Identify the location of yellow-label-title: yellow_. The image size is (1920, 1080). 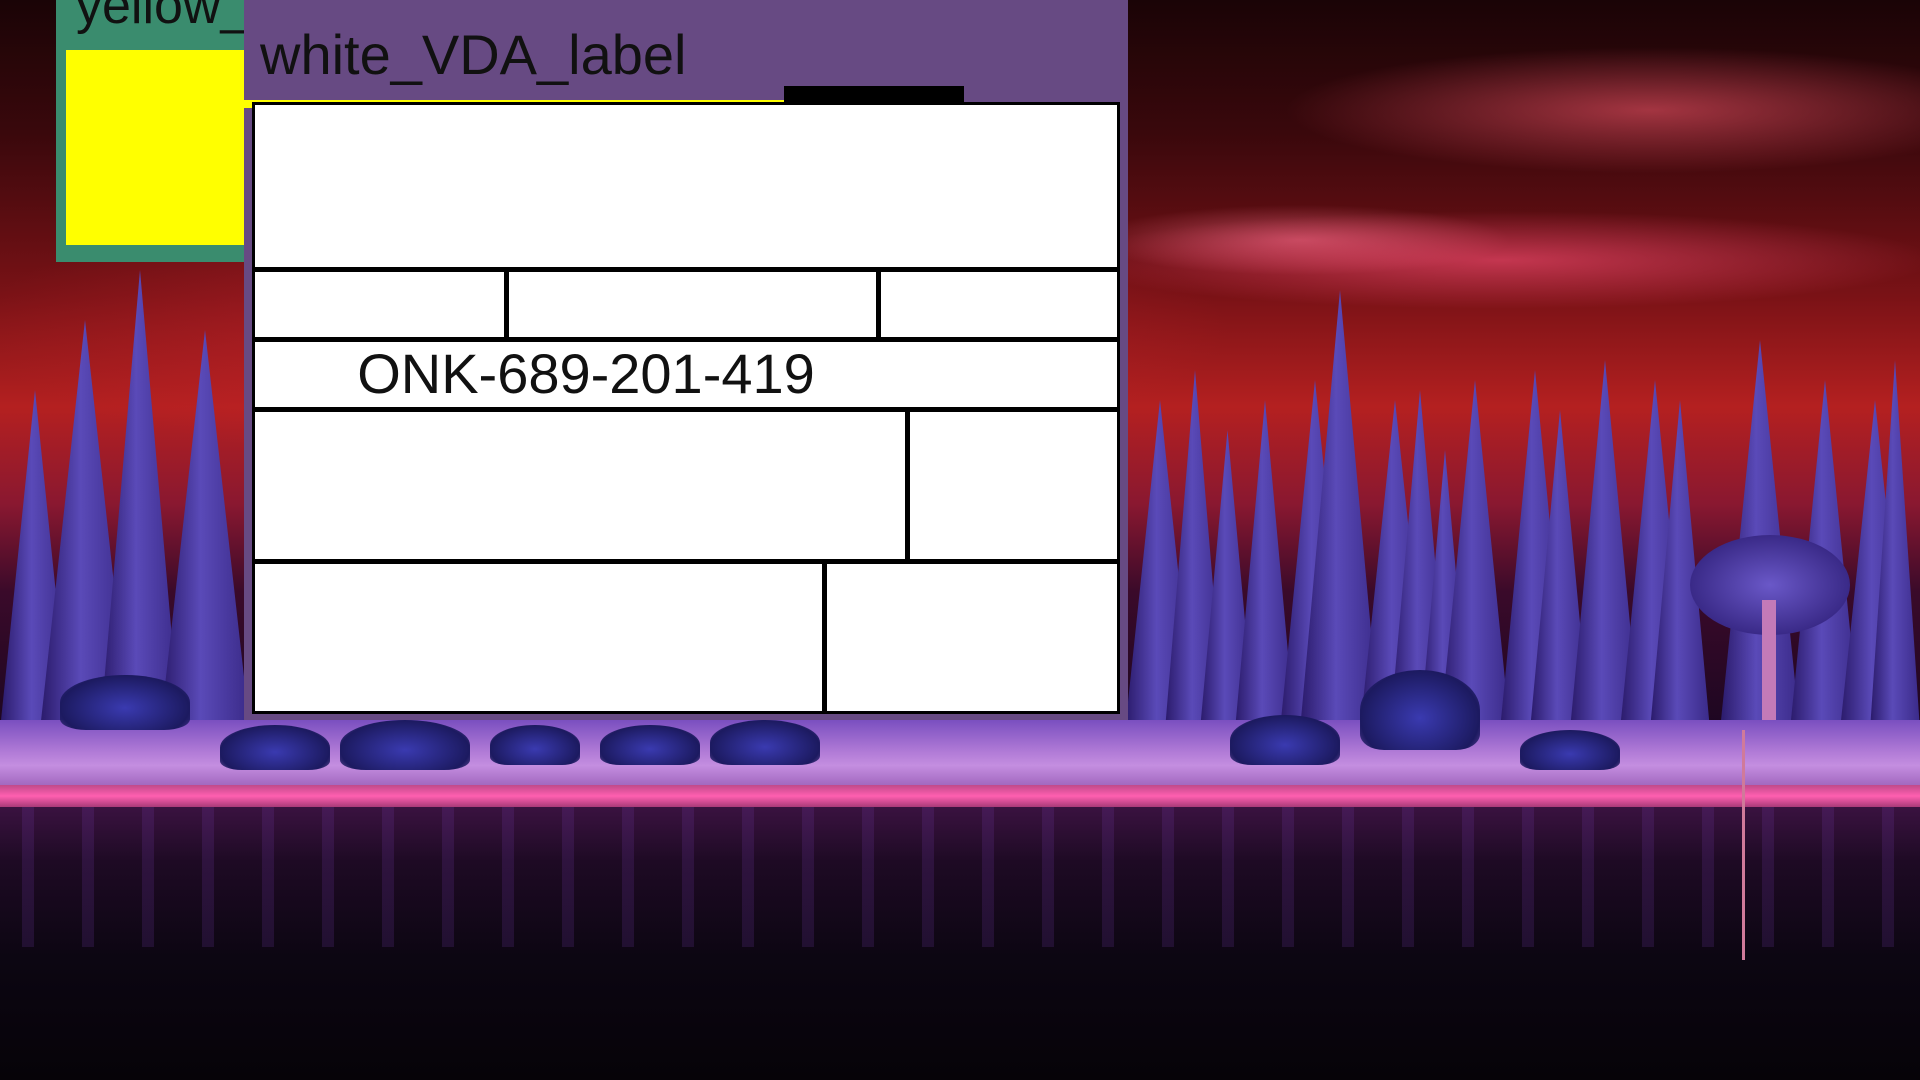
(163, 17).